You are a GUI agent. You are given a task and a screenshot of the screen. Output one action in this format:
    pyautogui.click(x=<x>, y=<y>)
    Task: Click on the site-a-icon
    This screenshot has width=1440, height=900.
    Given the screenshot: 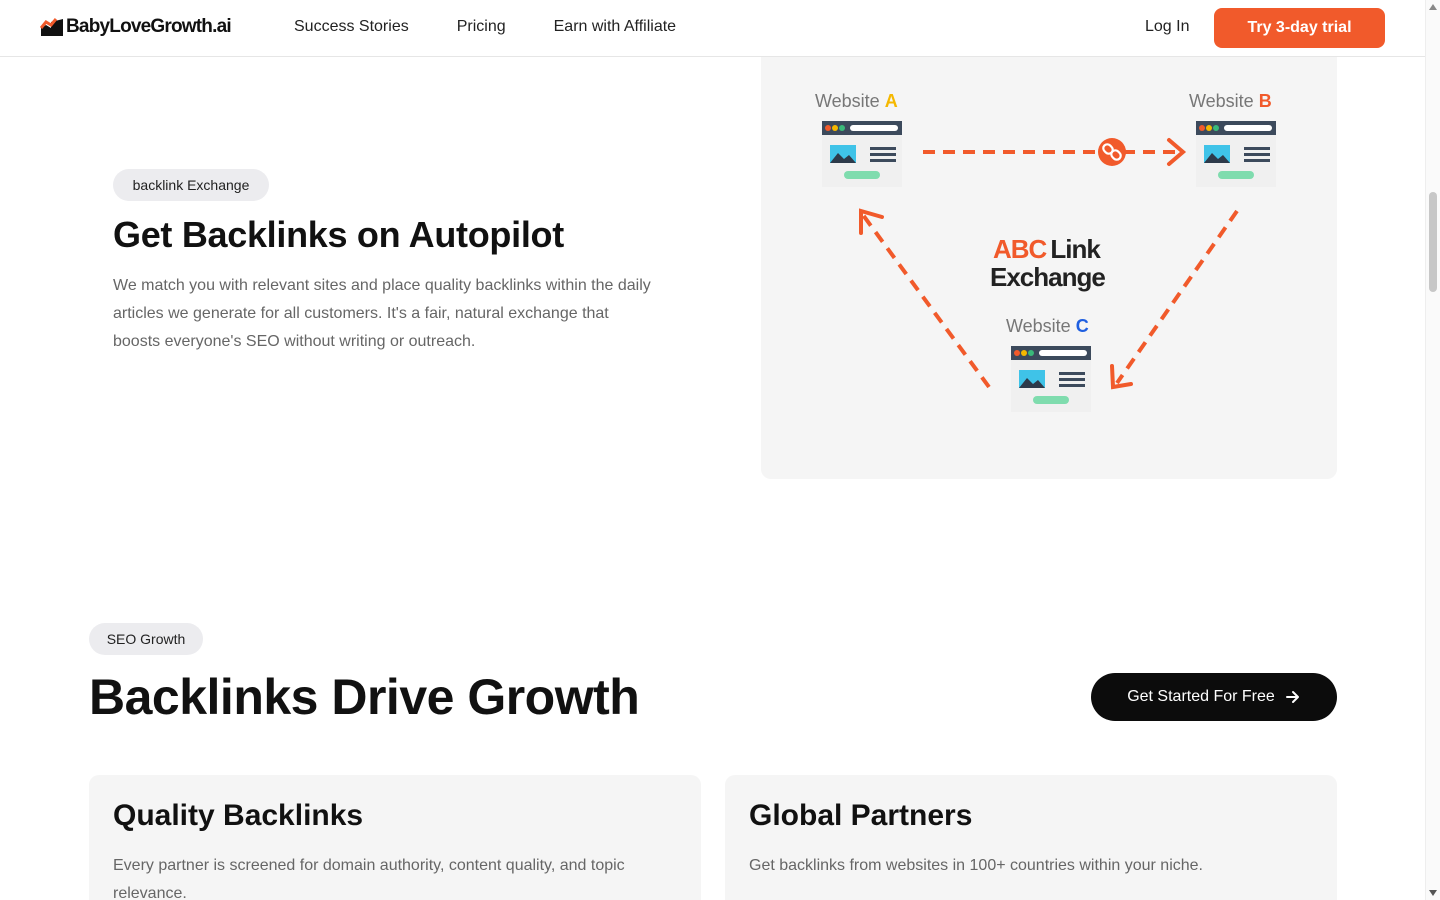 What is the action you would take?
    pyautogui.click(x=862, y=154)
    